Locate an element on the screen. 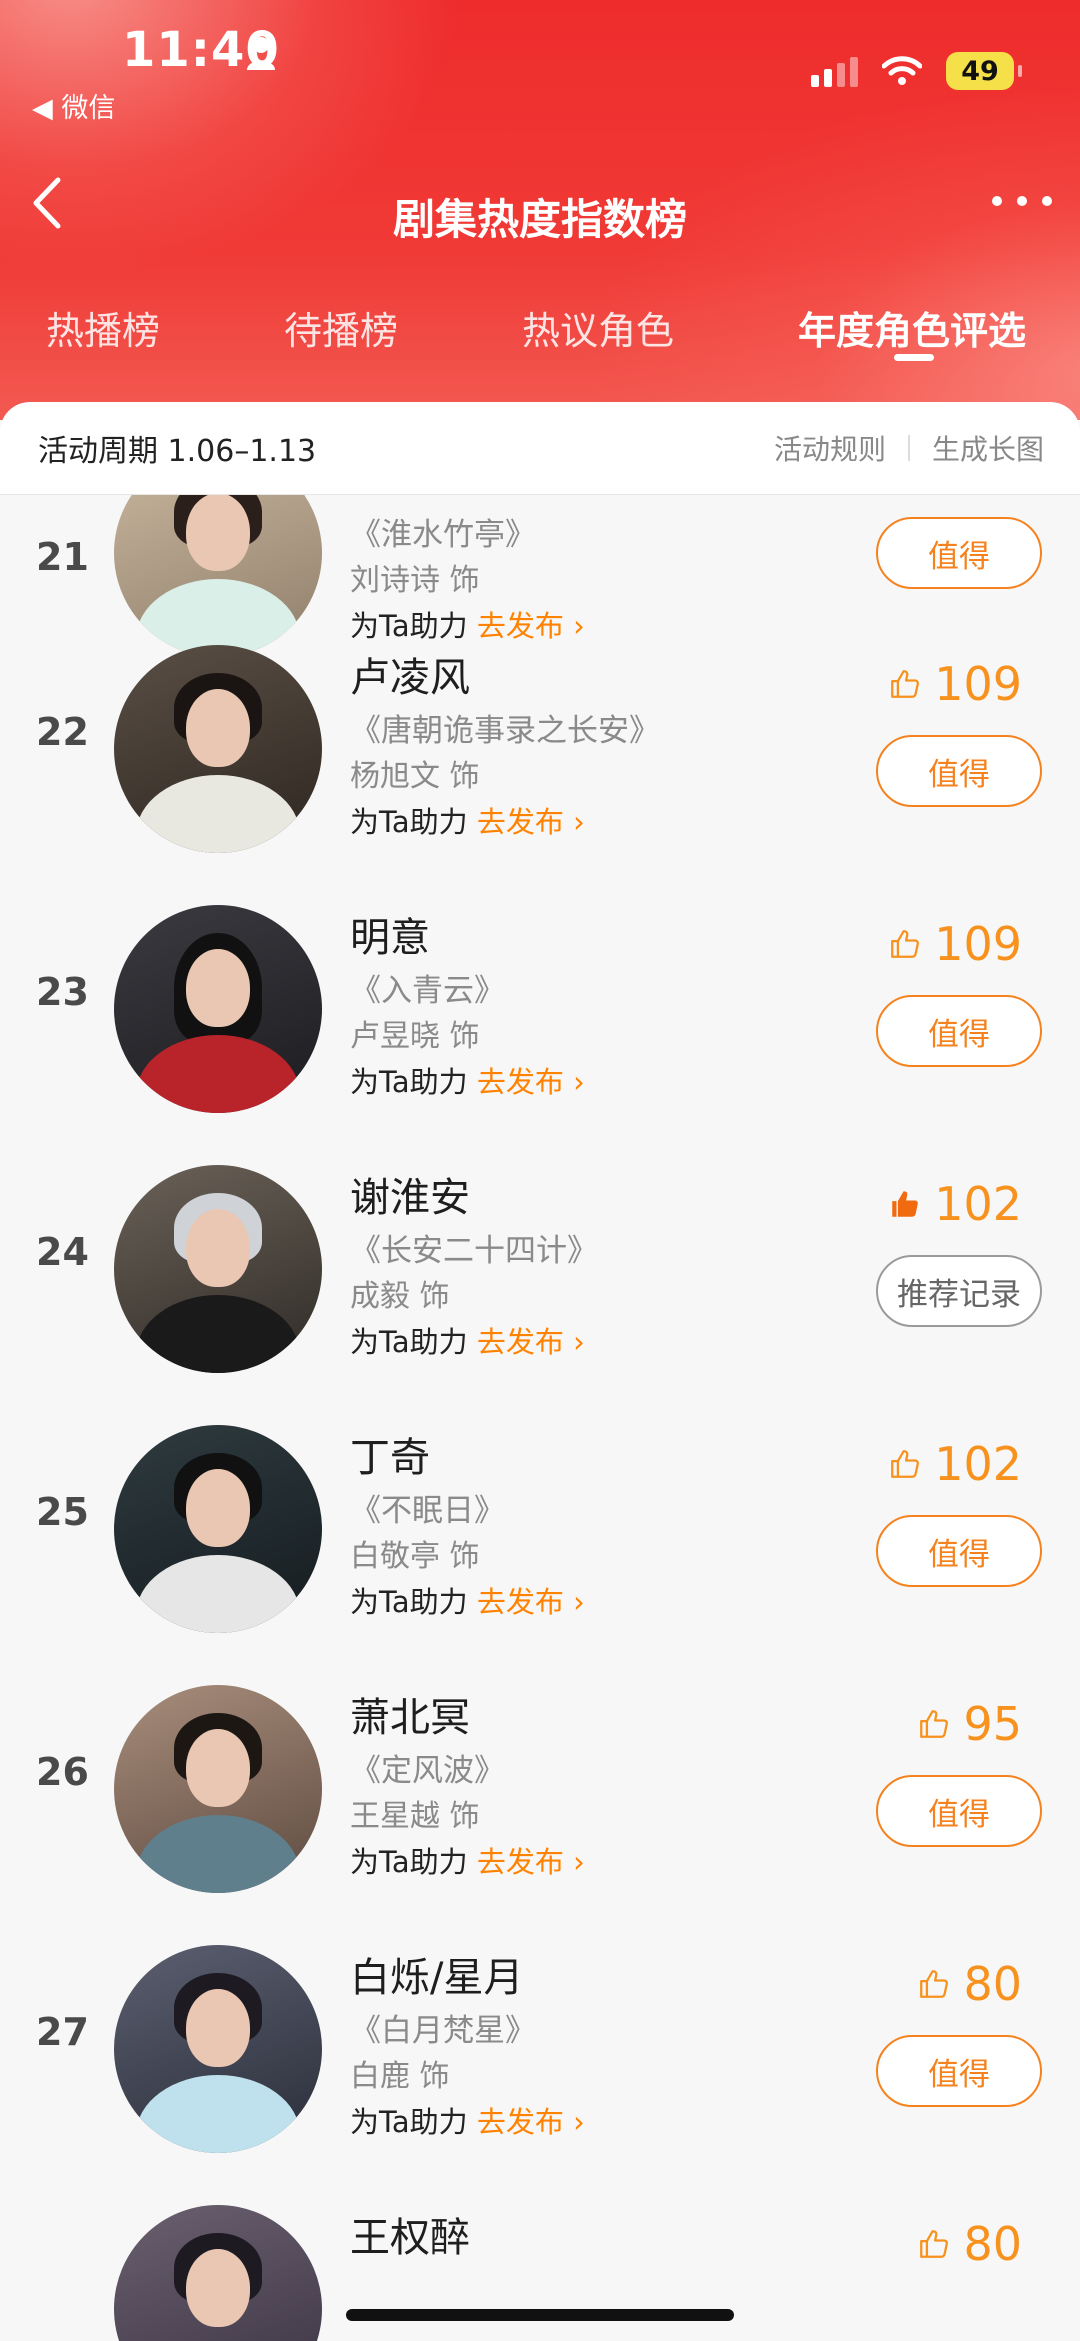  tab-annual-role-vote: 年度角色评选 is located at coordinates (912, 327).